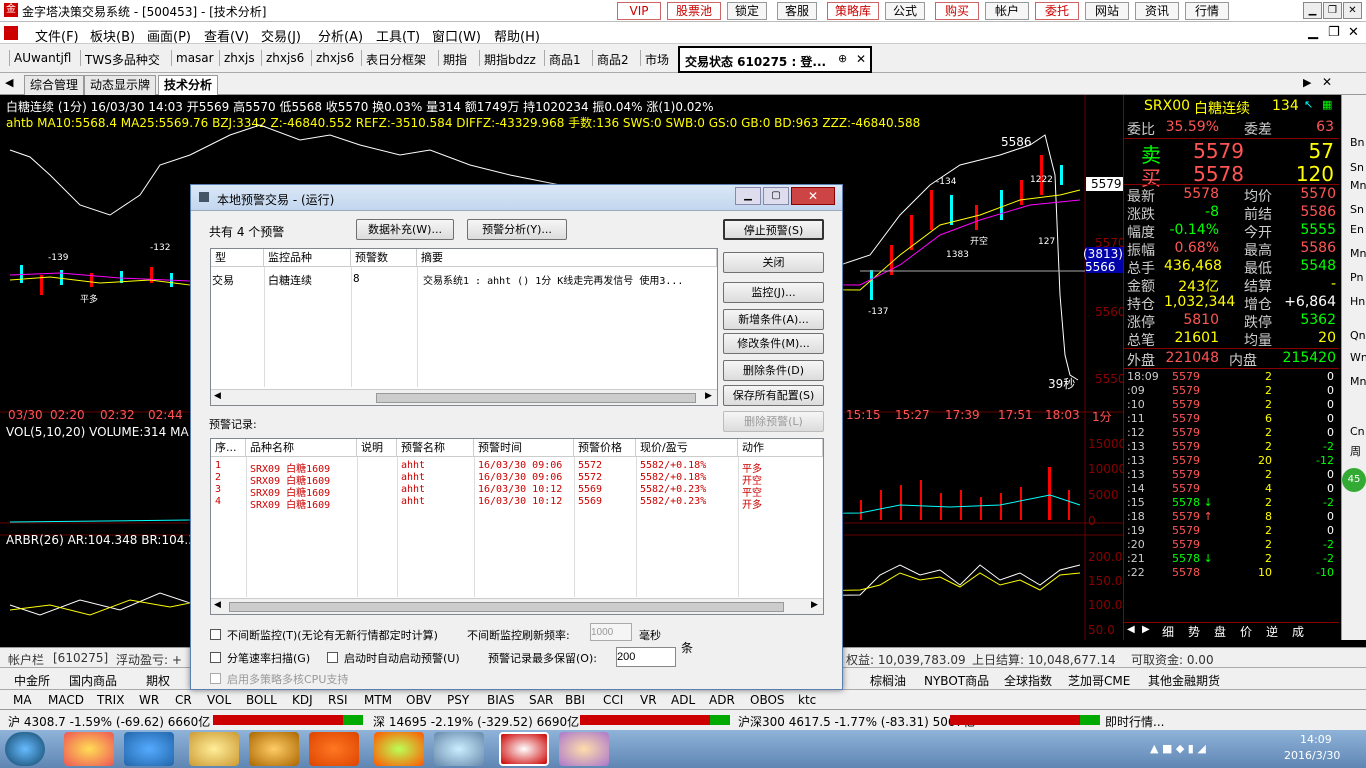 The width and height of the screenshot is (1366, 768). Describe the element at coordinates (57, 35) in the screenshot. I see `menu-item-0: 文件(F)` at that location.